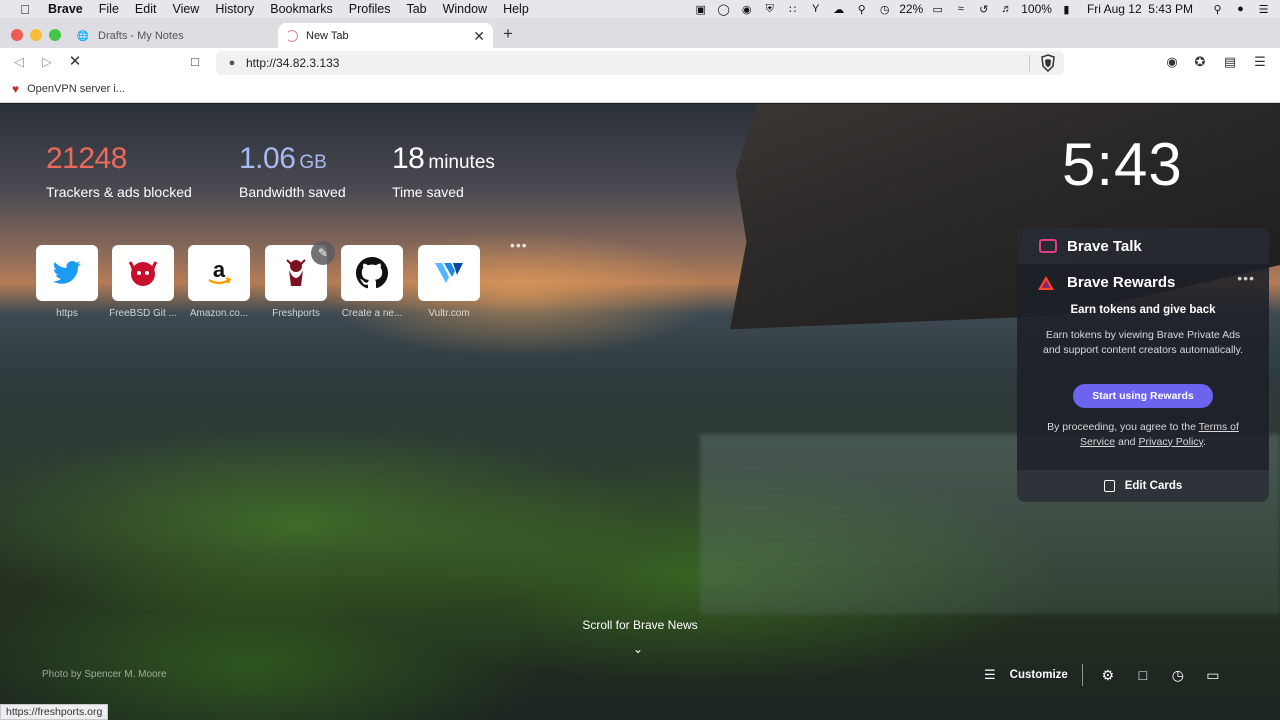  What do you see at coordinates (370, 9) in the screenshot?
I see `menu-profiles: Profiles` at bounding box center [370, 9].